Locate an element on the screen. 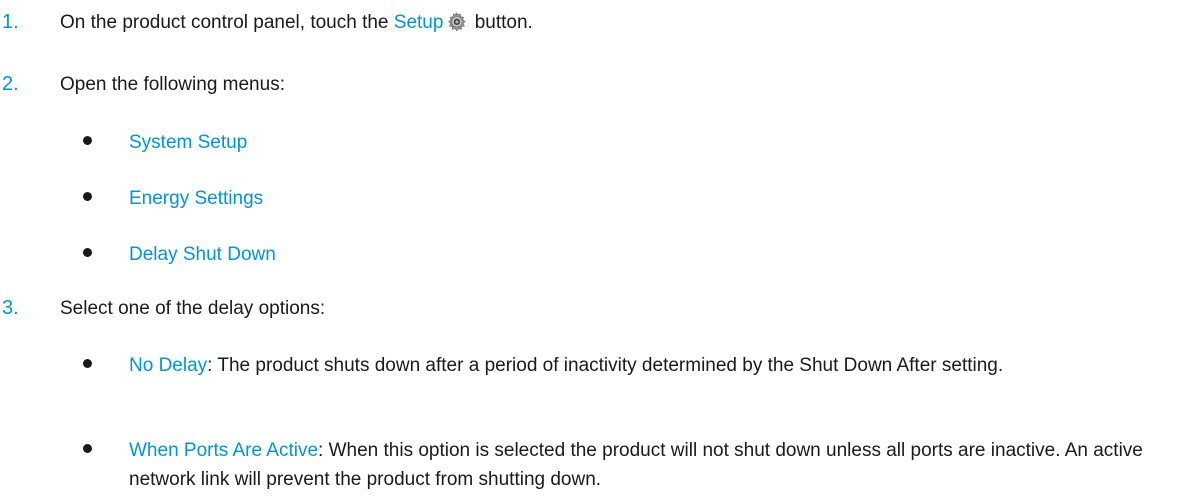 The width and height of the screenshot is (1183, 498). step-text-suffix: button. is located at coordinates (501, 22).